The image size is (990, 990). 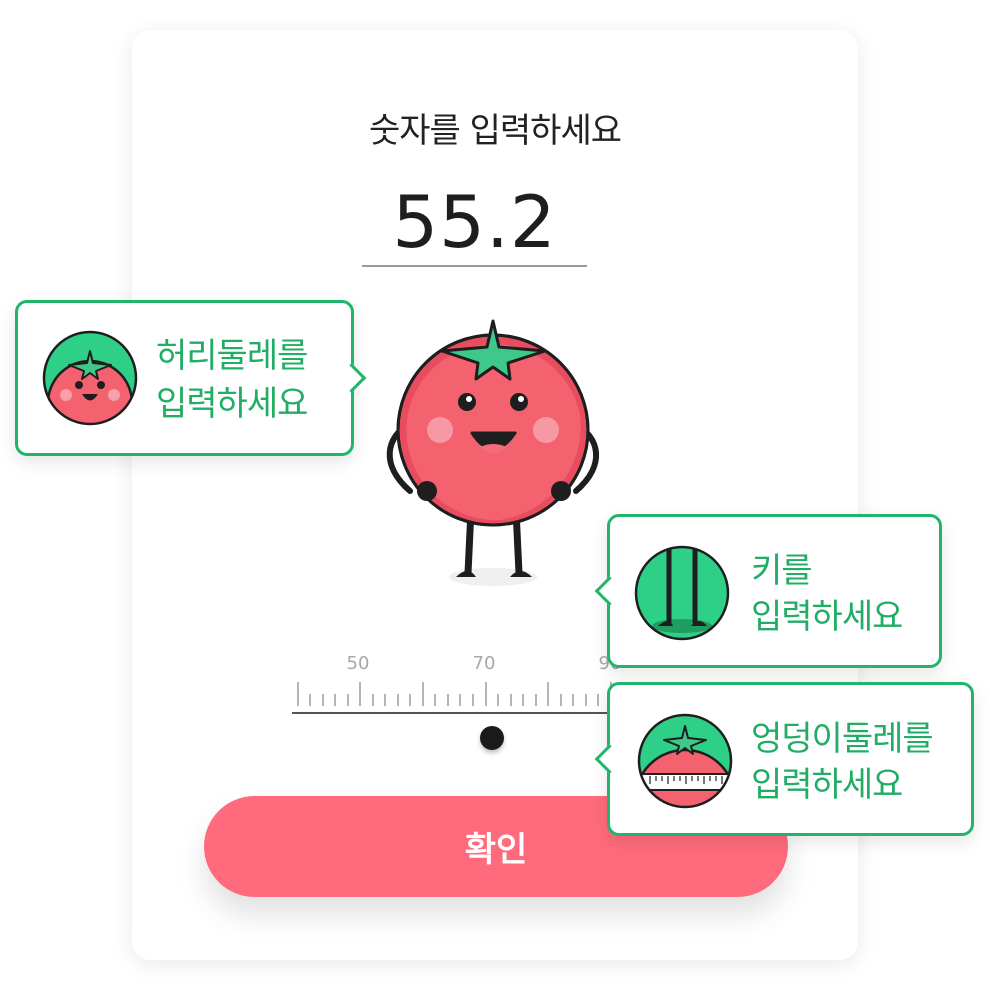 What do you see at coordinates (782, 571) in the screenshot?
I see `height-tooltip-line1: 키를` at bounding box center [782, 571].